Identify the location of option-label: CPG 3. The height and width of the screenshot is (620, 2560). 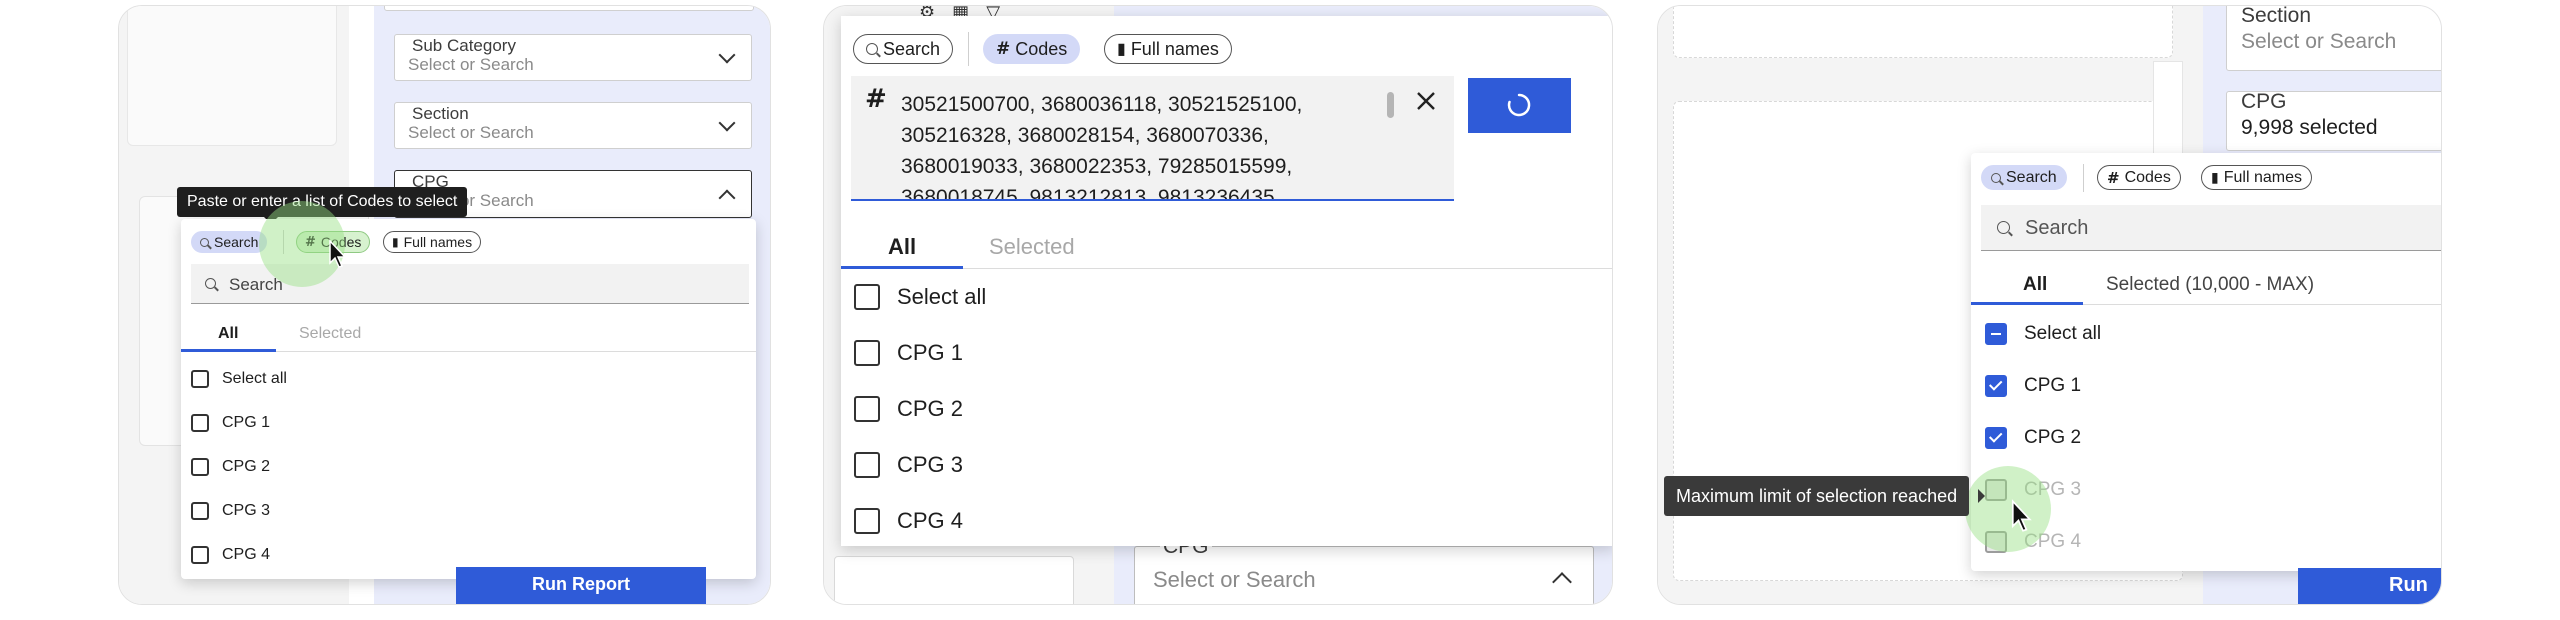
(246, 510).